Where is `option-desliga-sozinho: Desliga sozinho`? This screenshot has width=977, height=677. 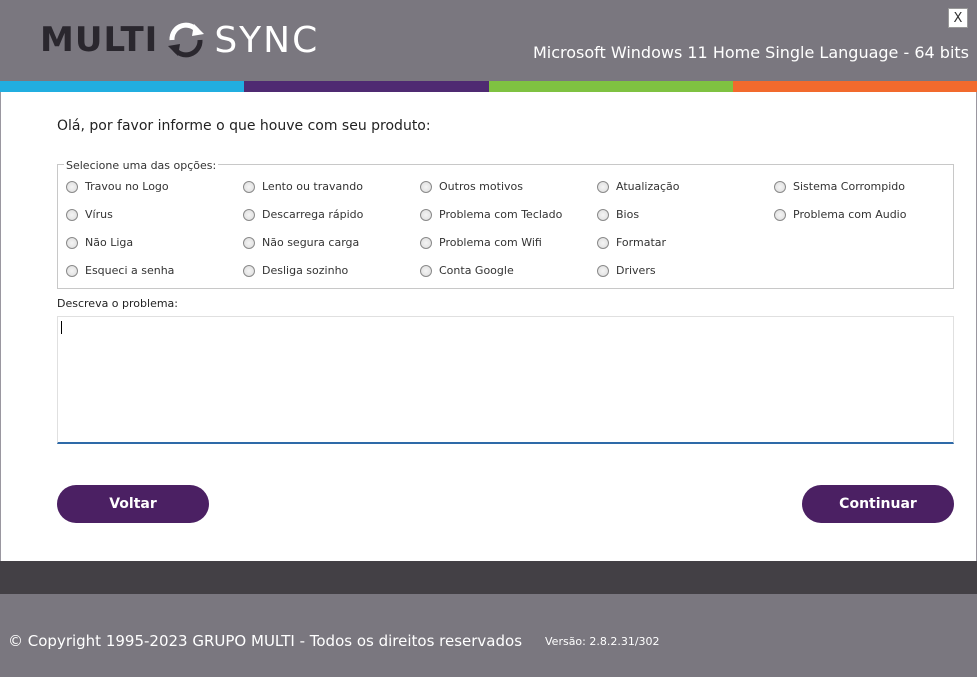
option-desliga-sozinho: Desliga sozinho is located at coordinates (295, 270).